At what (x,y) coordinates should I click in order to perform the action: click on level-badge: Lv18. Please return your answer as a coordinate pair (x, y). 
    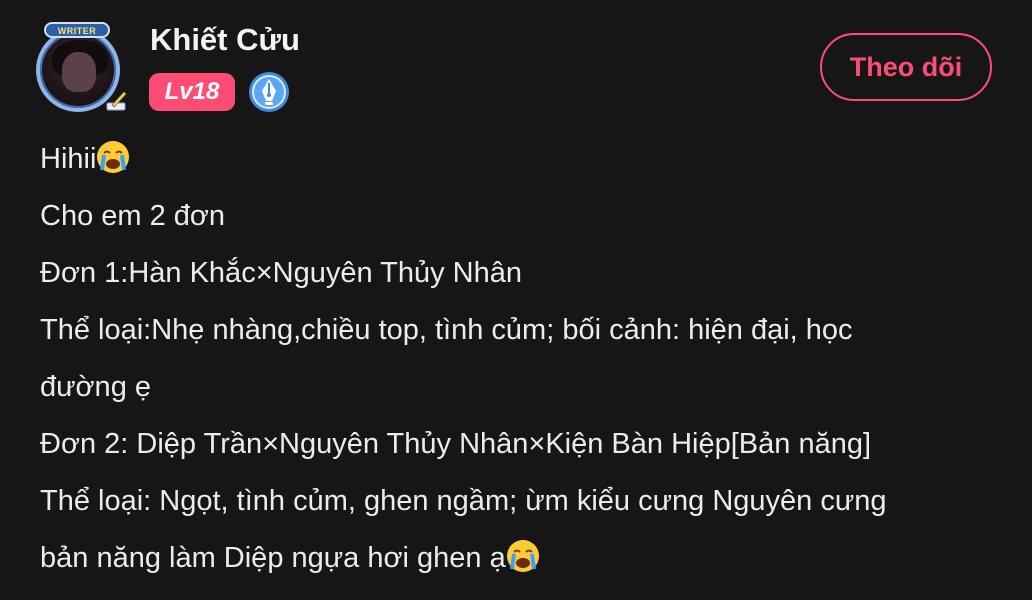
    Looking at the image, I should click on (192, 92).